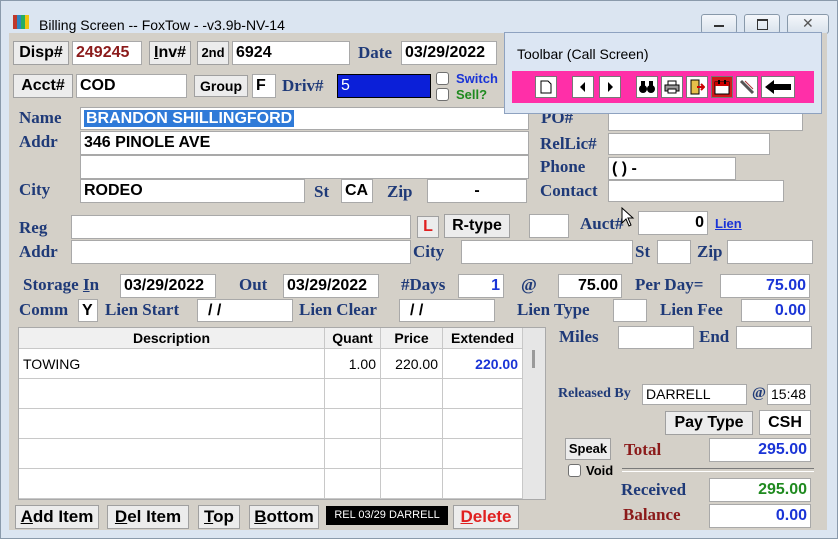 The width and height of the screenshot is (838, 539). What do you see at coordinates (38, 141) in the screenshot?
I see `addr-label: Addr` at bounding box center [38, 141].